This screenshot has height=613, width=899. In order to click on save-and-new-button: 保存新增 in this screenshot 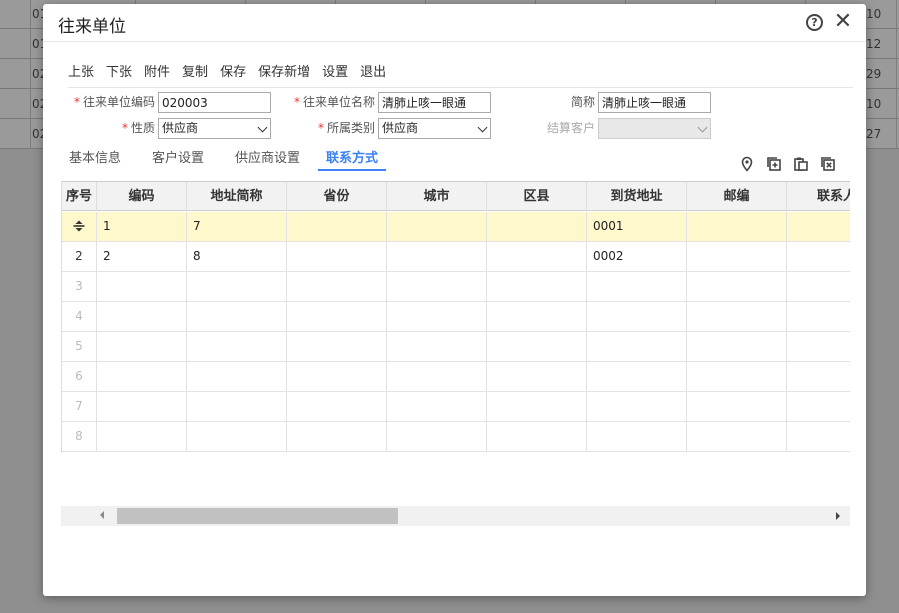, I will do `click(284, 73)`.